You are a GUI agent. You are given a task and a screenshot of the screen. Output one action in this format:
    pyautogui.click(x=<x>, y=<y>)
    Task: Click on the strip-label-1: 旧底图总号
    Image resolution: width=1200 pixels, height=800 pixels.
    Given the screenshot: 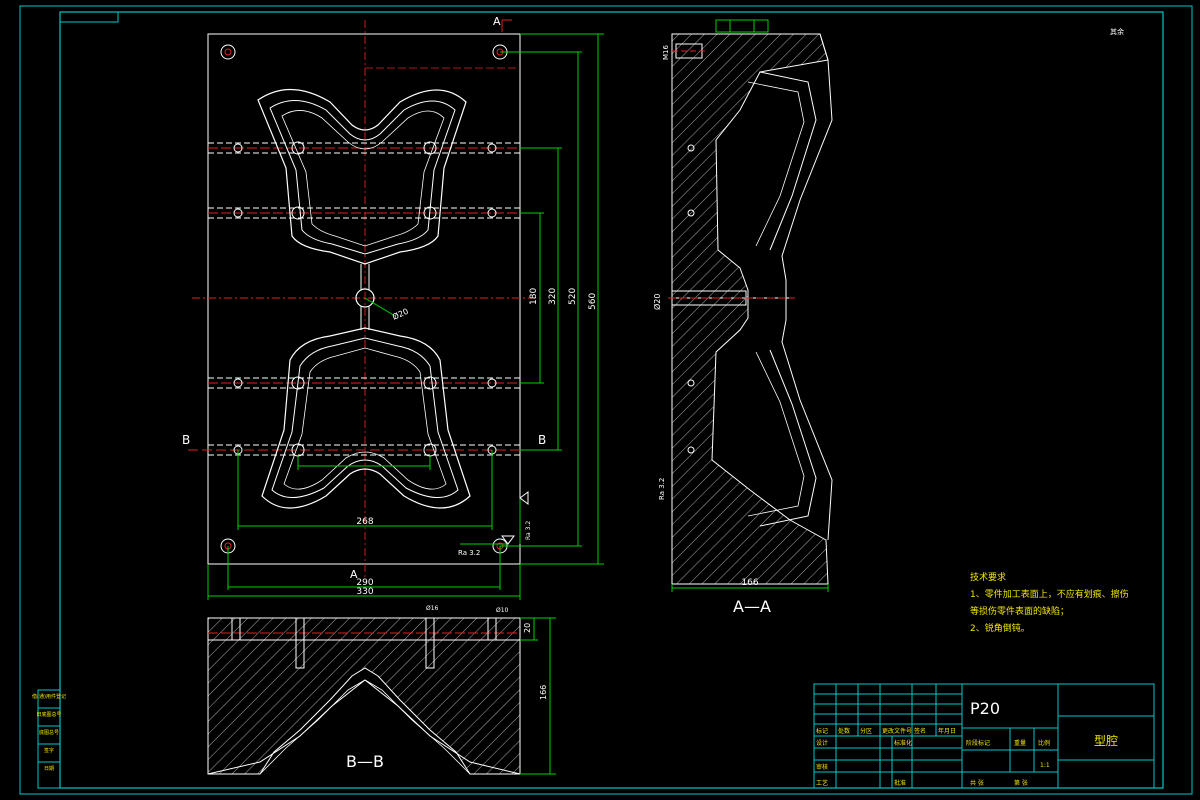 What is the action you would take?
    pyautogui.click(x=48, y=714)
    